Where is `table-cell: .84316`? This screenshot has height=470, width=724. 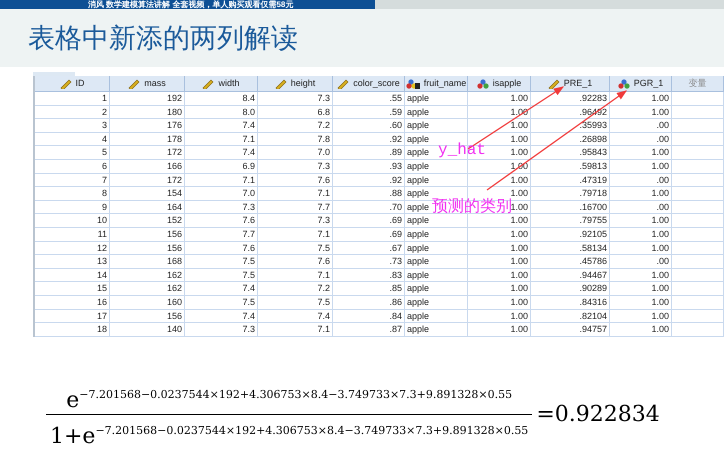
table-cell: .84316 is located at coordinates (570, 303).